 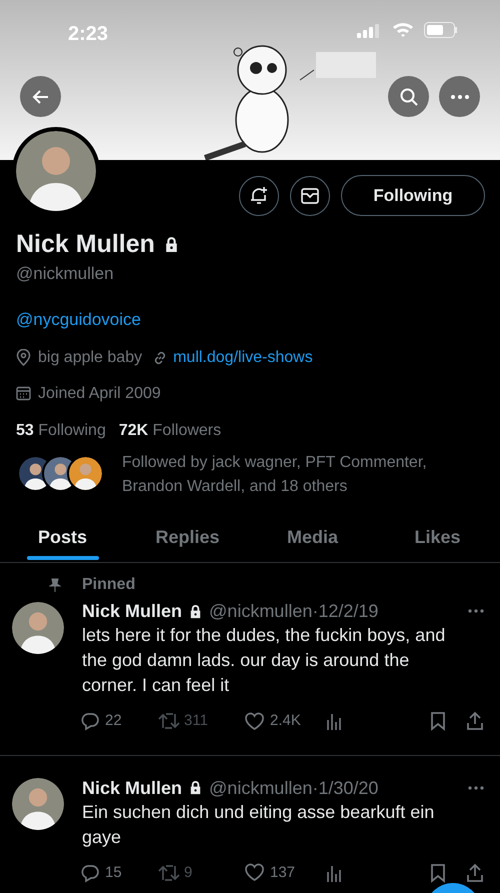 I want to click on followed-by-text: Followed by jack wagner, PFT Commenter, Brandon Wardell, and 18 others, so click(x=275, y=475).